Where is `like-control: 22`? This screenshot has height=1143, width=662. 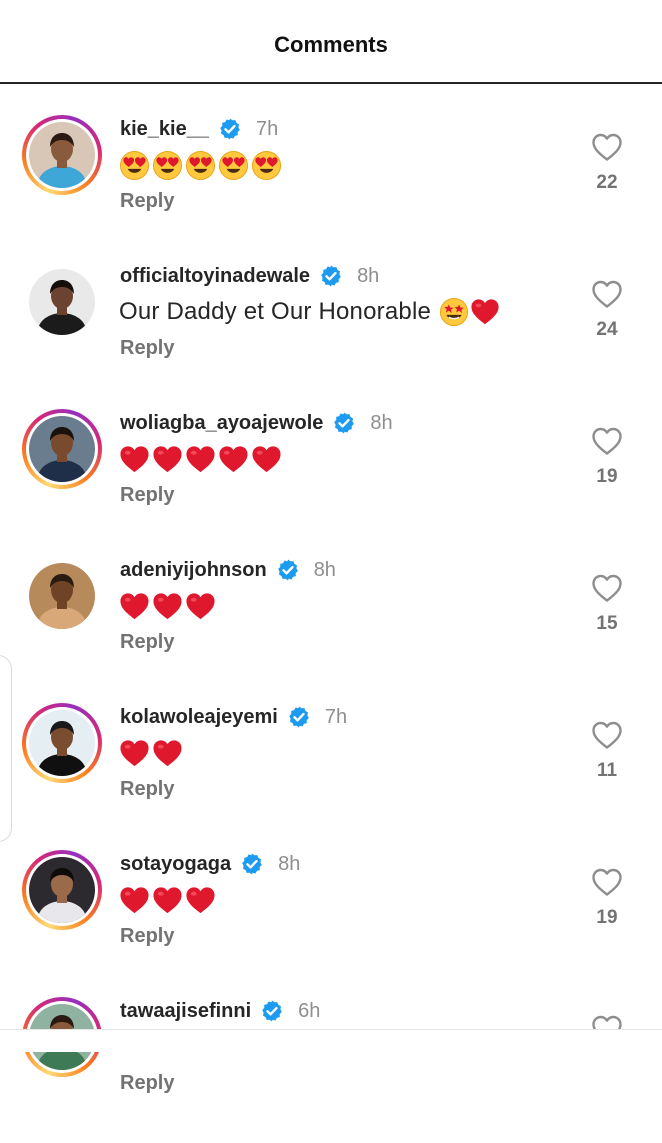 like-control: 22 is located at coordinates (607, 163).